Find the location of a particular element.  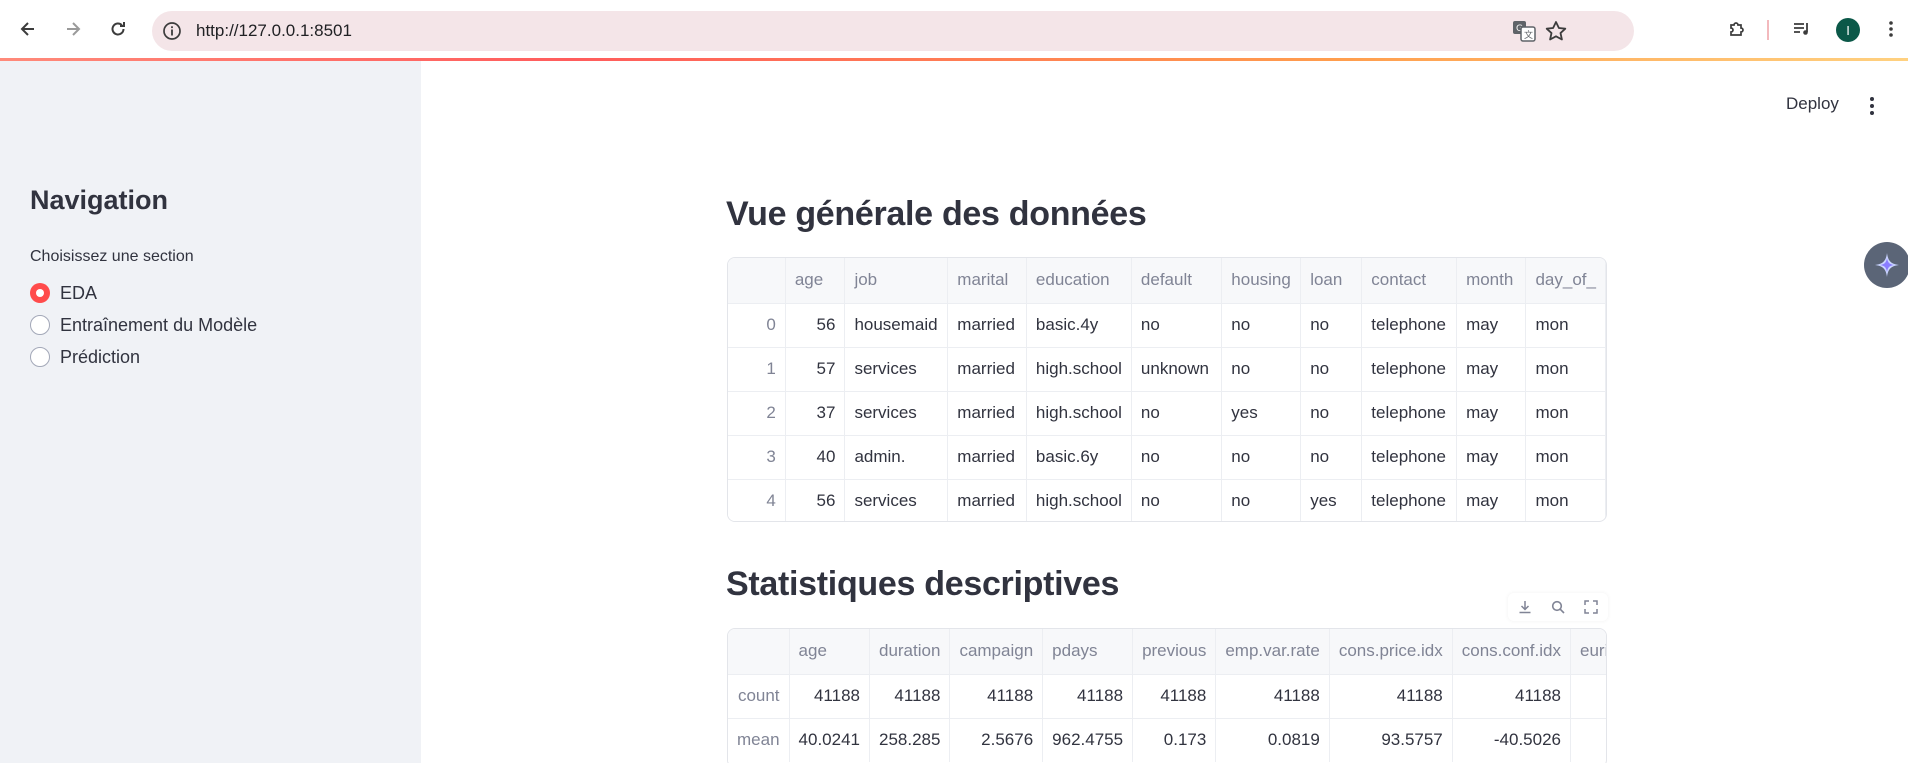

column-header: marital is located at coordinates (987, 281).